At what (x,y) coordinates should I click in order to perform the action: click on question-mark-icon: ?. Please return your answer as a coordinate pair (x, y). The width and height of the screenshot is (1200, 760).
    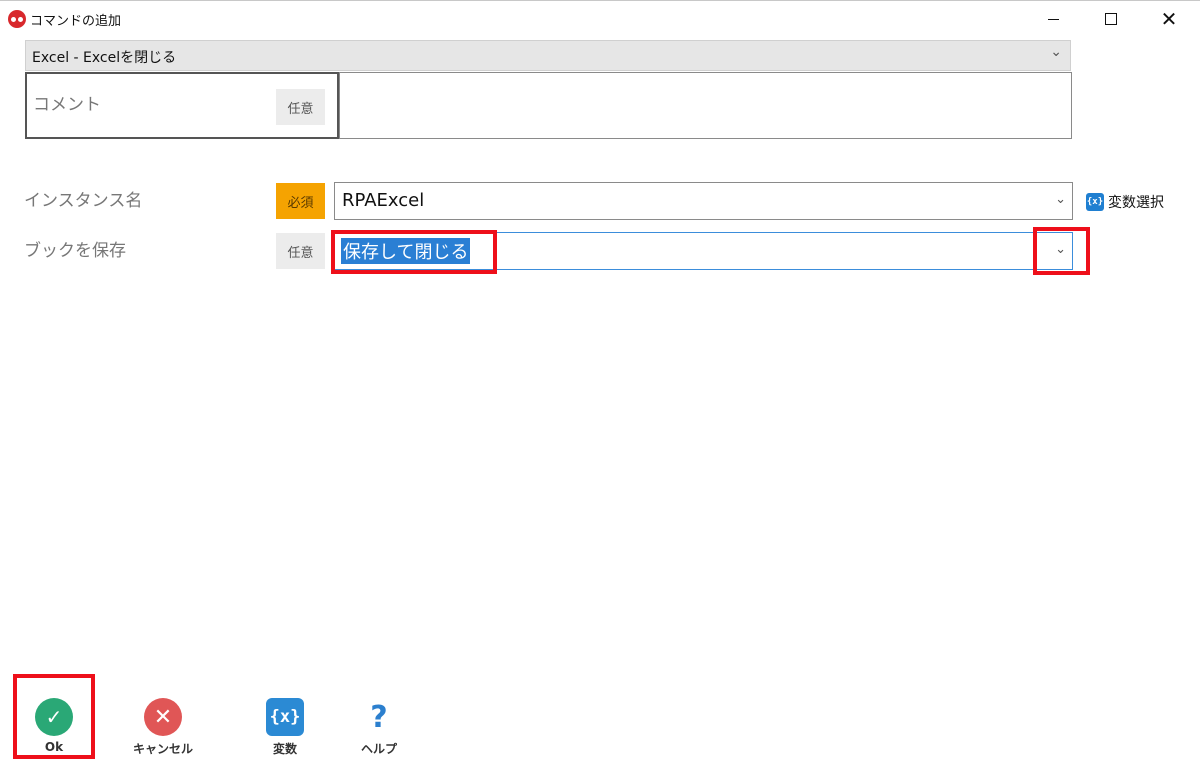
    Looking at the image, I should click on (379, 717).